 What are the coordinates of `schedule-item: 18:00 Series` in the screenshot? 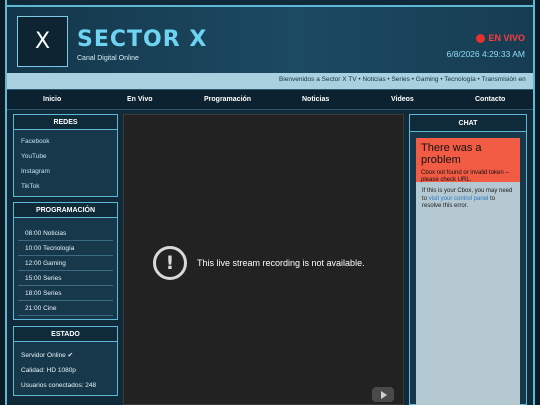 It's located at (65, 293).